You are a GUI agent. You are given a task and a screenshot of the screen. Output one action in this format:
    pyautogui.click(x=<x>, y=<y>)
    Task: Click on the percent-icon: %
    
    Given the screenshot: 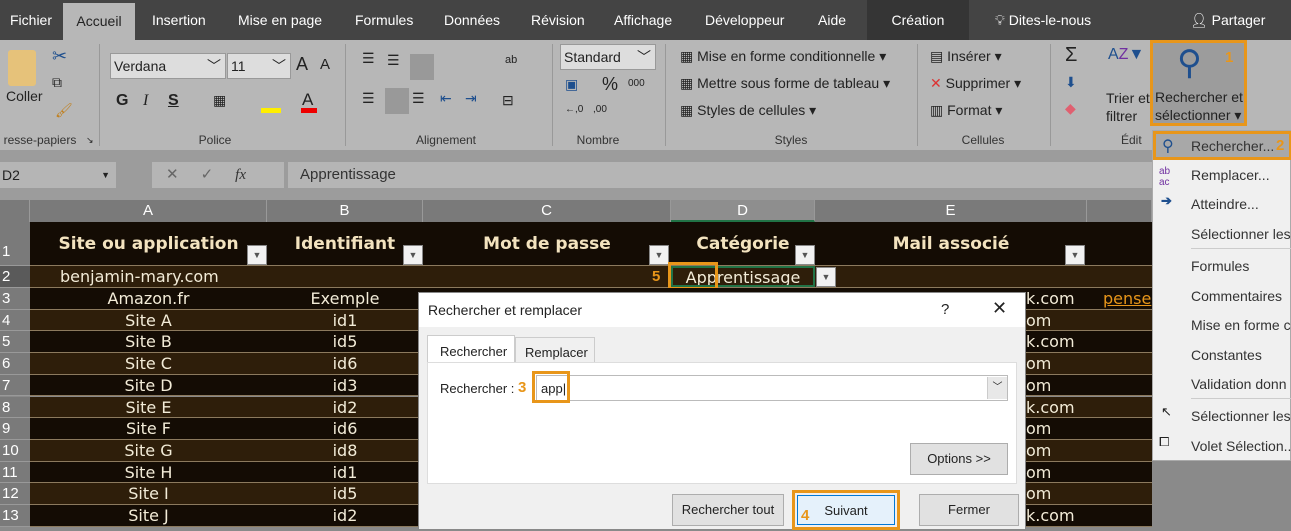 What is the action you would take?
    pyautogui.click(x=610, y=84)
    